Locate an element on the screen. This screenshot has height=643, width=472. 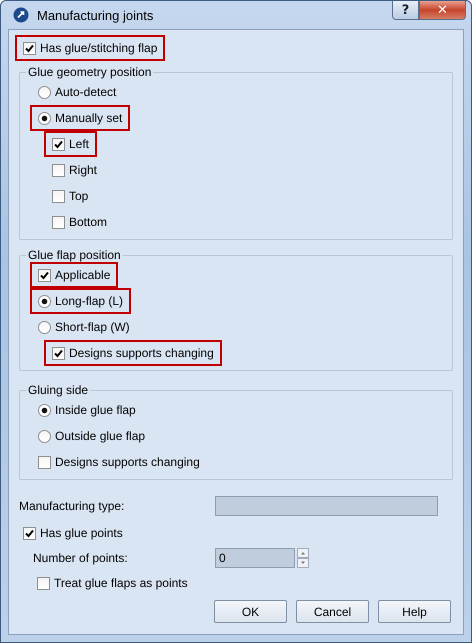
option-label: Manually set is located at coordinates (88, 118).